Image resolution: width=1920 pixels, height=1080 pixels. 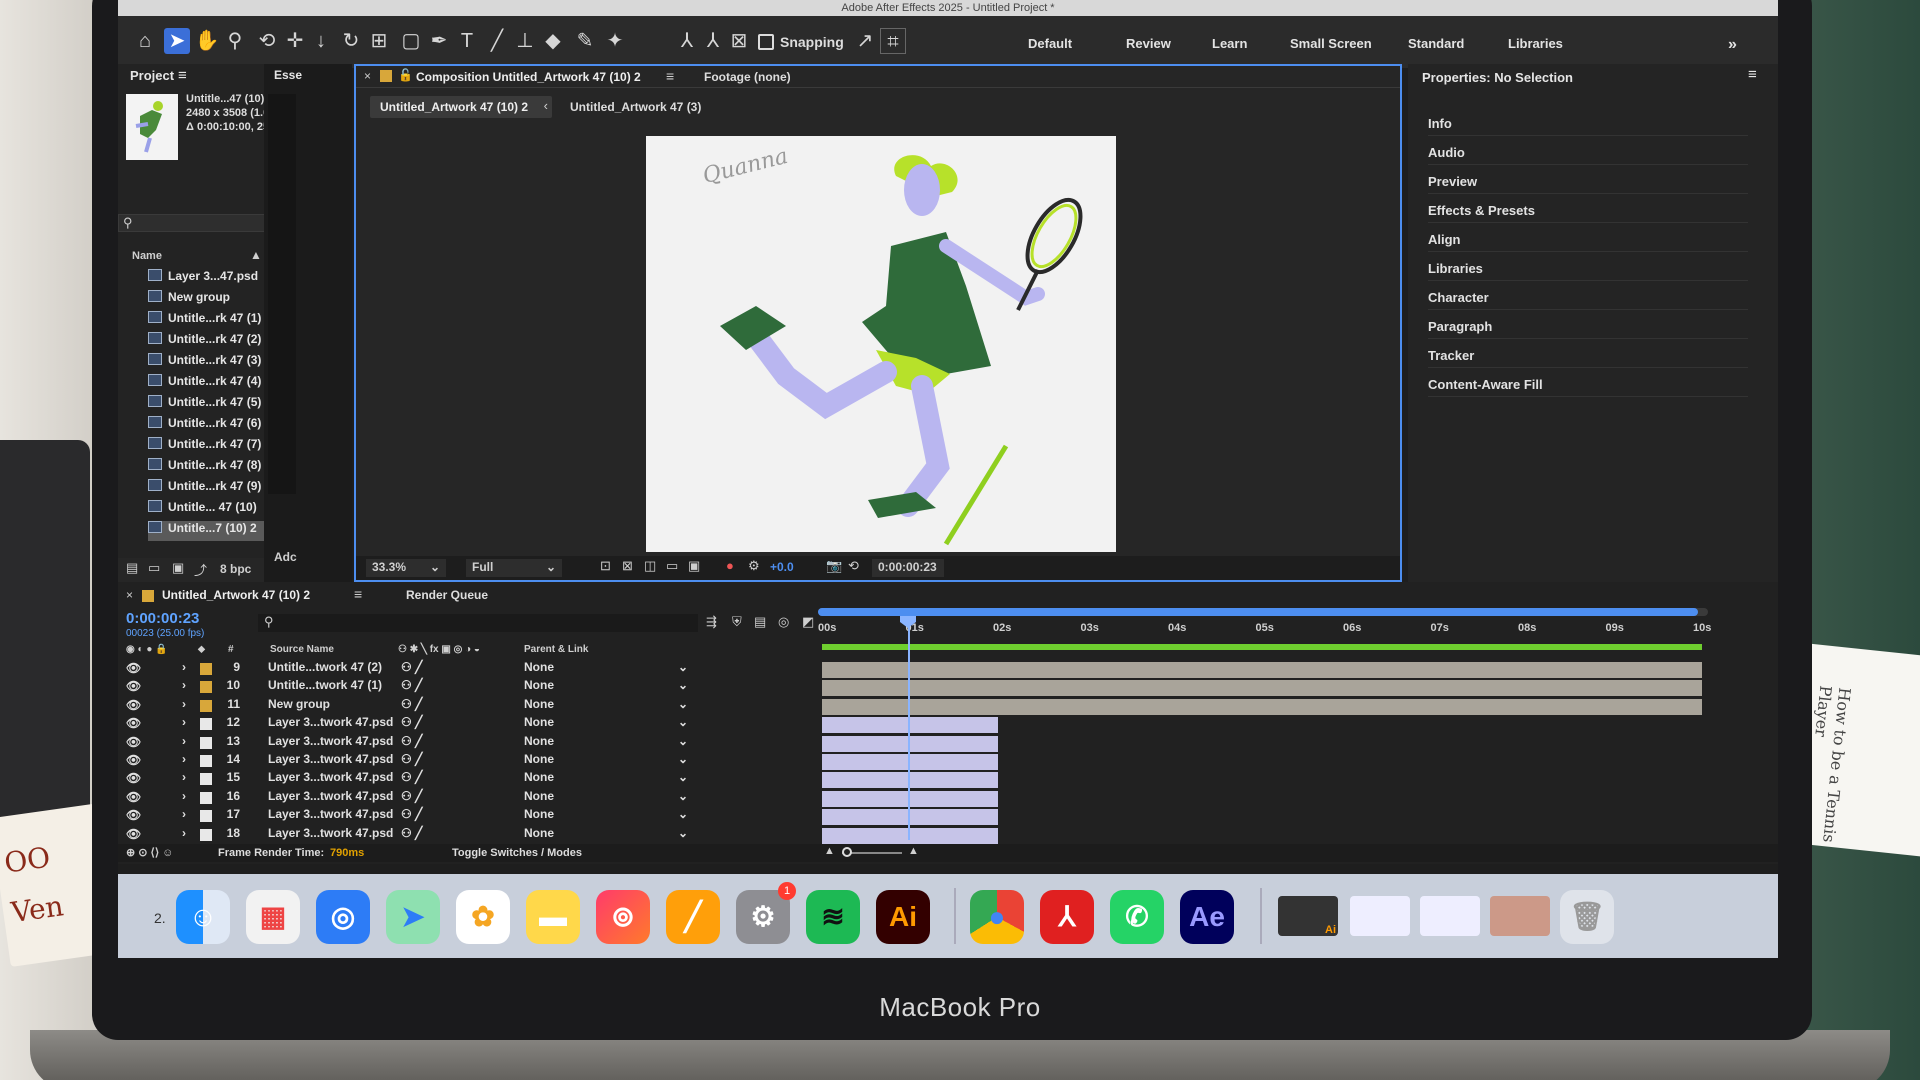 I want to click on time-navigator-range, so click(x=1258, y=612).